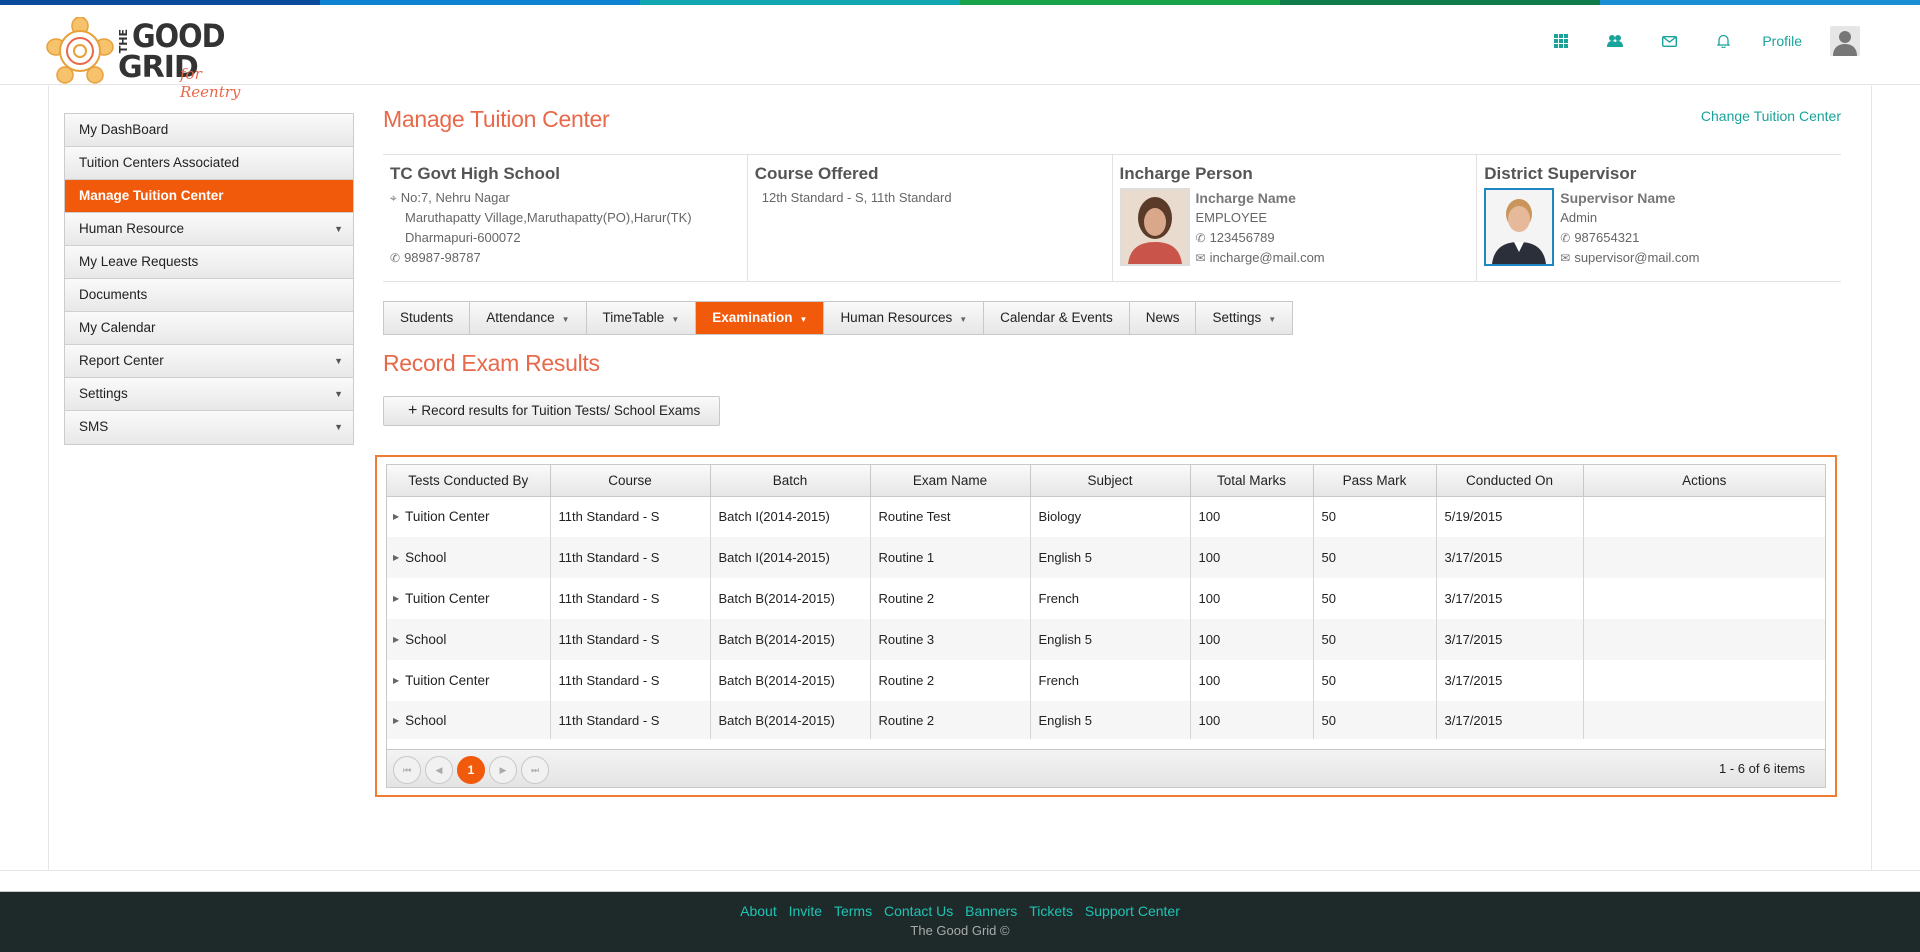  Describe the element at coordinates (503, 770) in the screenshot. I see `next-page-icon: ▶` at that location.